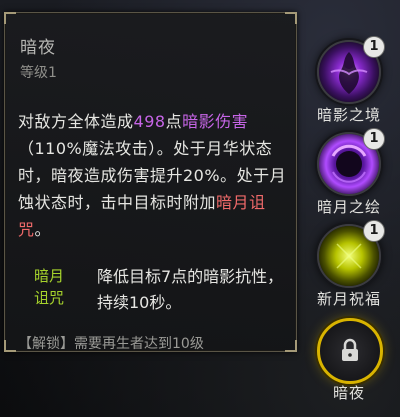 This screenshot has width=400, height=417. What do you see at coordinates (43, 229) in the screenshot?
I see `desc-text: 。` at bounding box center [43, 229].